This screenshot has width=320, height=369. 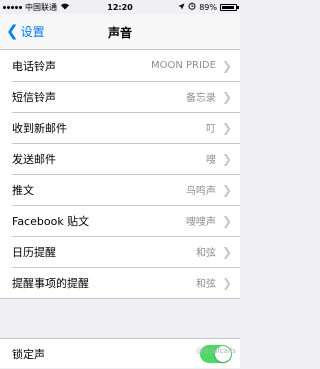 I want to click on row-label: 短信铃声, so click(x=34, y=97).